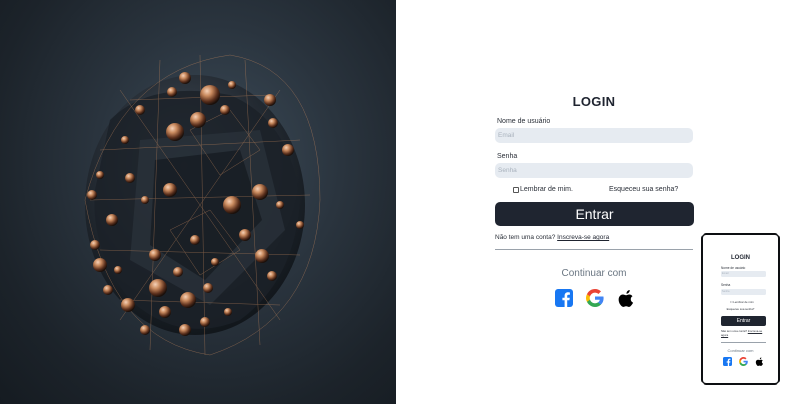 The height and width of the screenshot is (404, 793). Describe the element at coordinates (524, 121) in the screenshot. I see `username-label: Nome de usuário` at that location.